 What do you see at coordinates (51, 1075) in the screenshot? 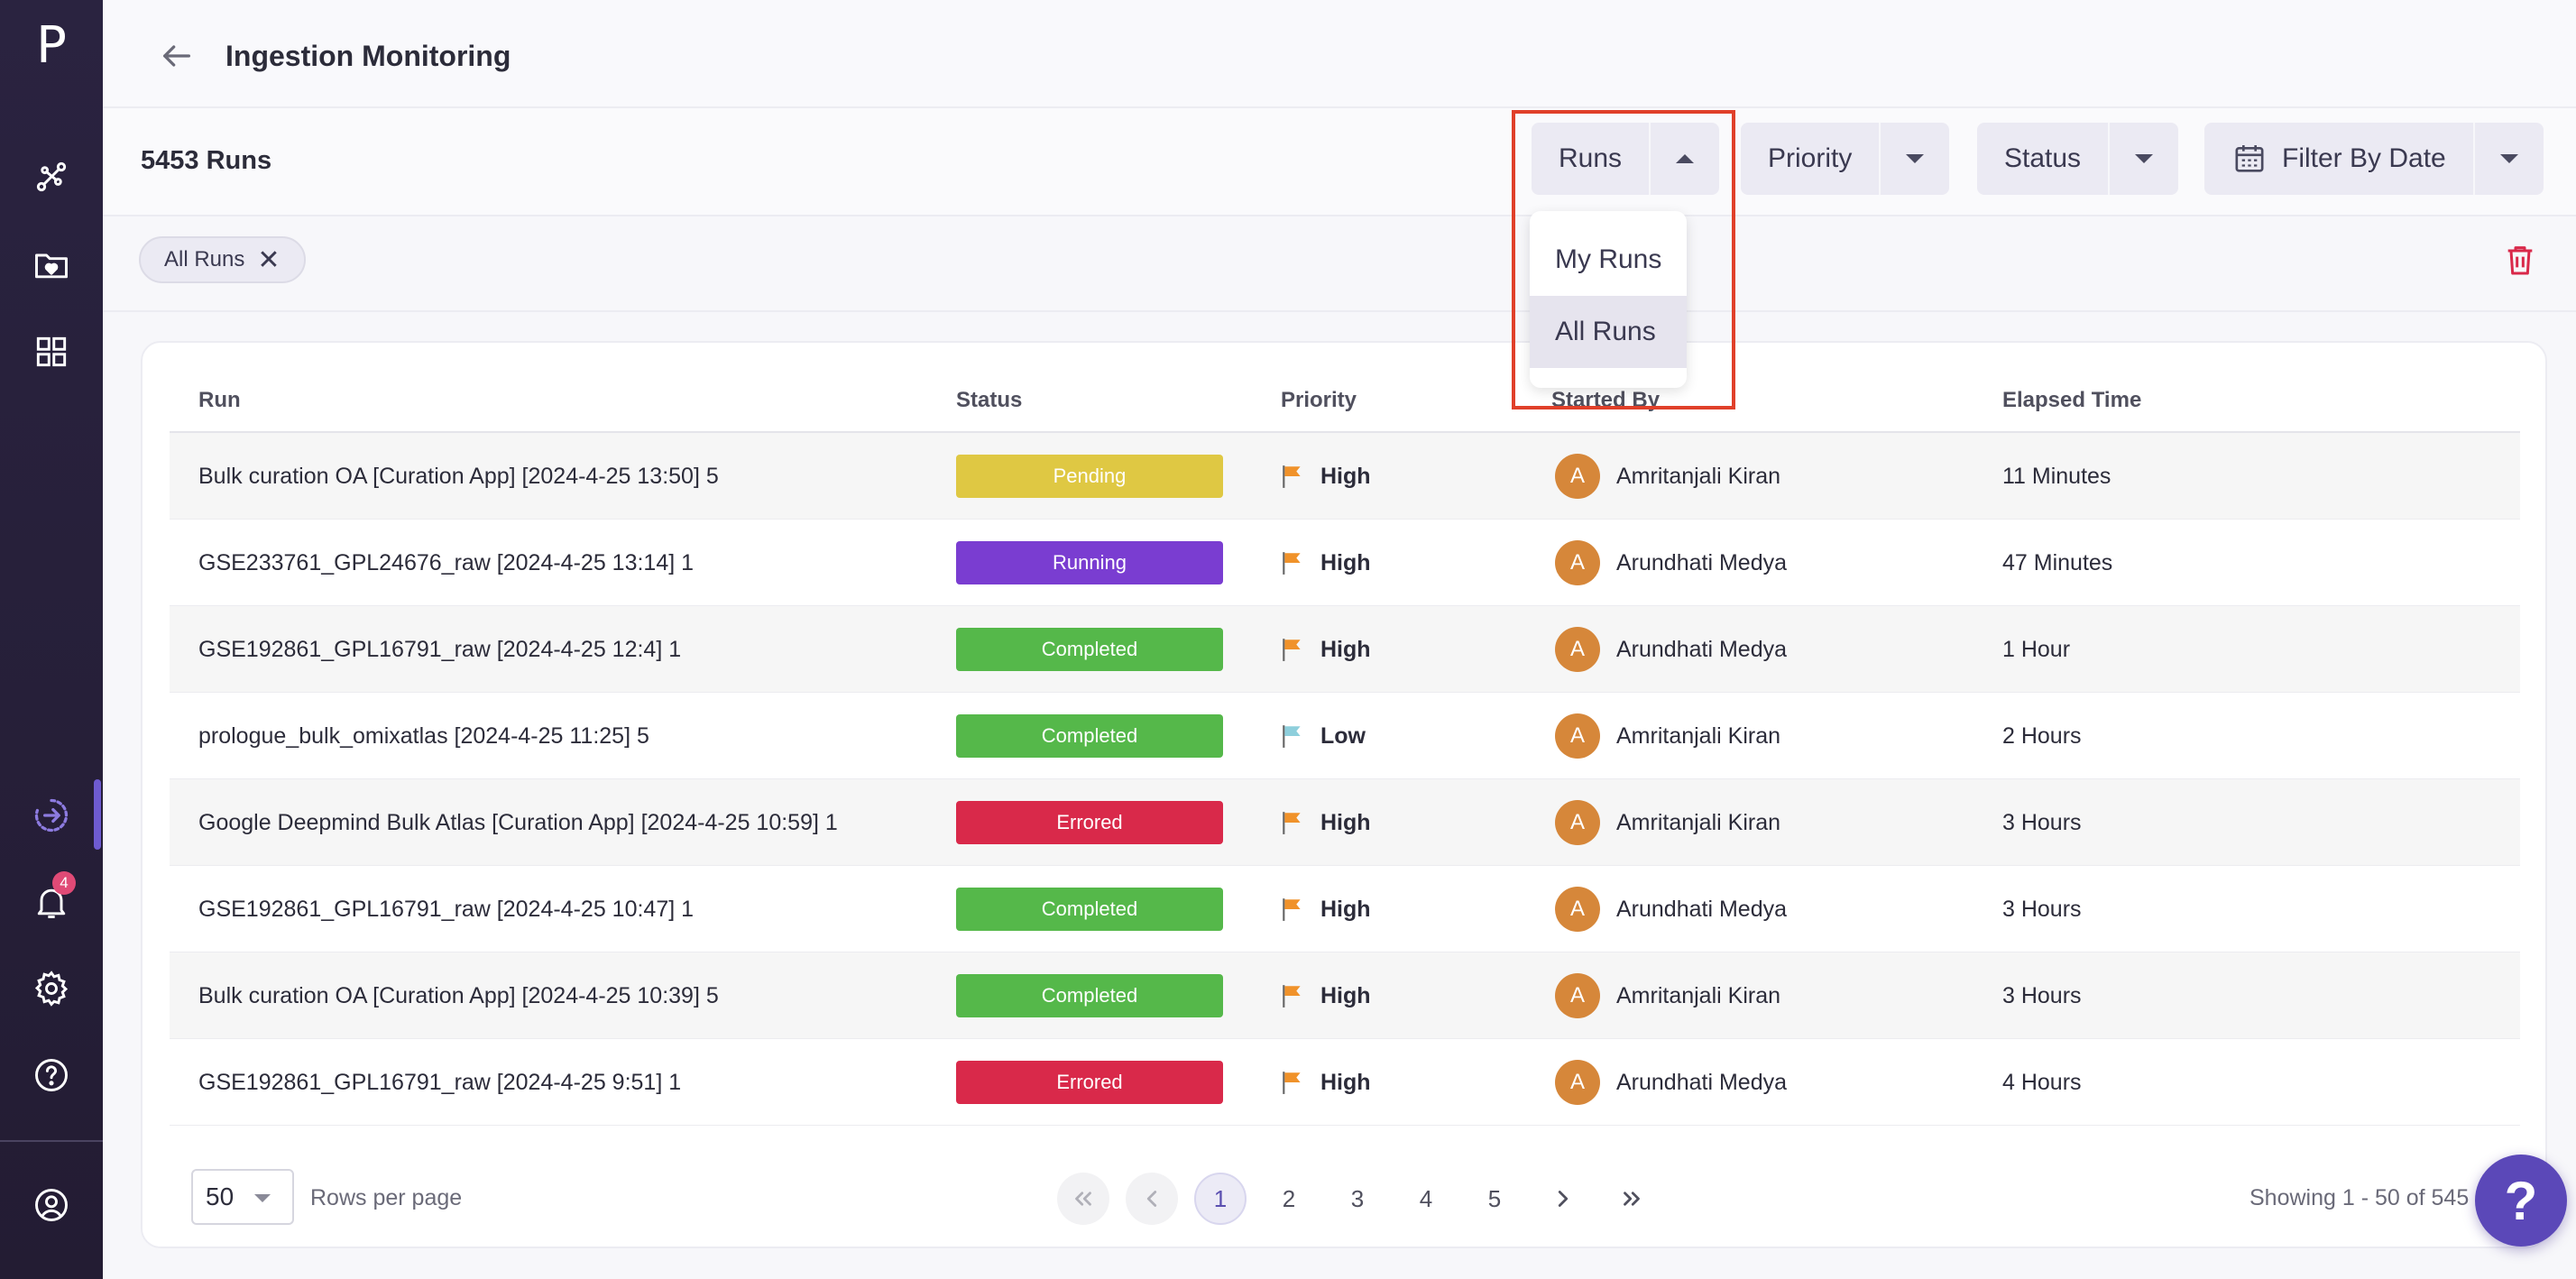
I see `help-circle-icon` at bounding box center [51, 1075].